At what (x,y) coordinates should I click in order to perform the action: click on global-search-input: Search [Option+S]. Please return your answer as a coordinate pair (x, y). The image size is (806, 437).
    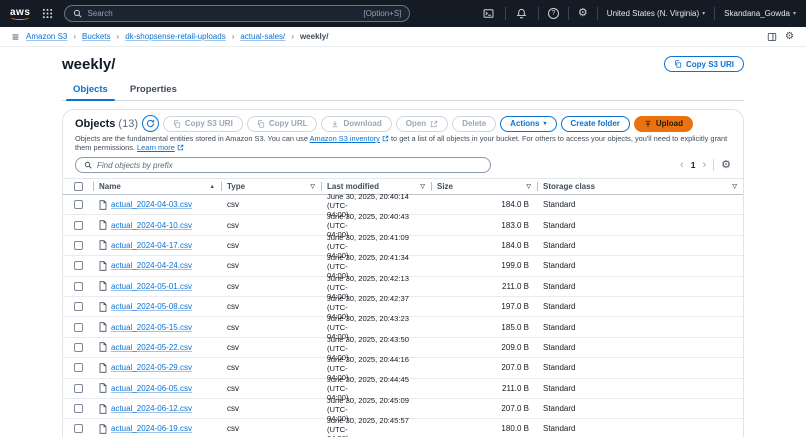
    Looking at the image, I should click on (237, 13).